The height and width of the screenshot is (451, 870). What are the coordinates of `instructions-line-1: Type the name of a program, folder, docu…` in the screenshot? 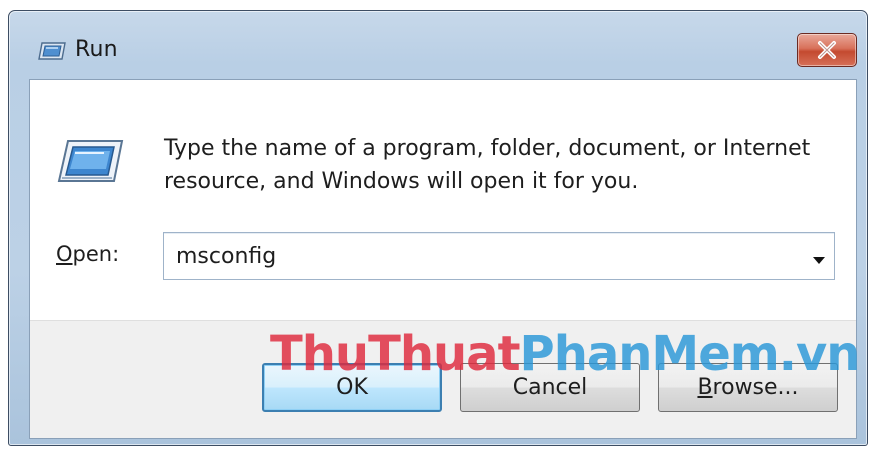 It's located at (487, 148).